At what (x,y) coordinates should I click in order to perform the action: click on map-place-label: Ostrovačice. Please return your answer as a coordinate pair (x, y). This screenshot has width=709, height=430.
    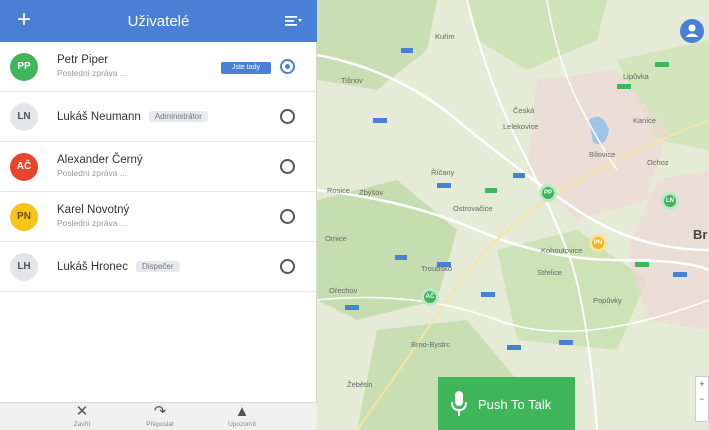
    Looking at the image, I should click on (473, 208).